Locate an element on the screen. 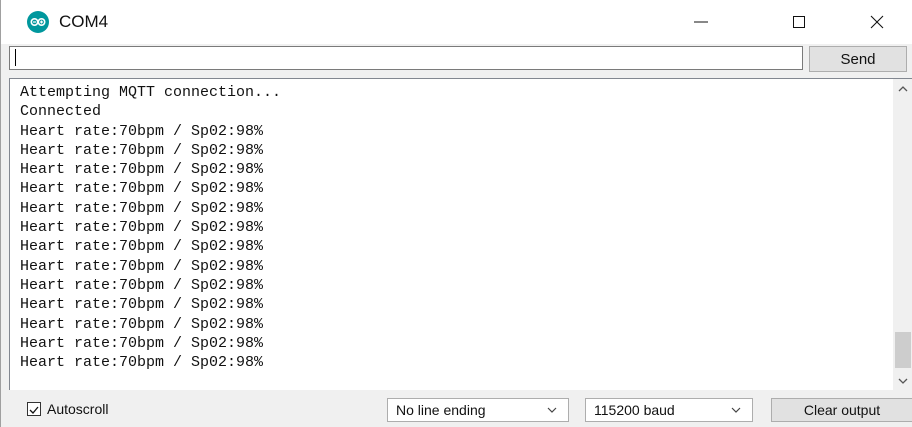 This screenshot has width=912, height=427. minimize-button is located at coordinates (701, 22).